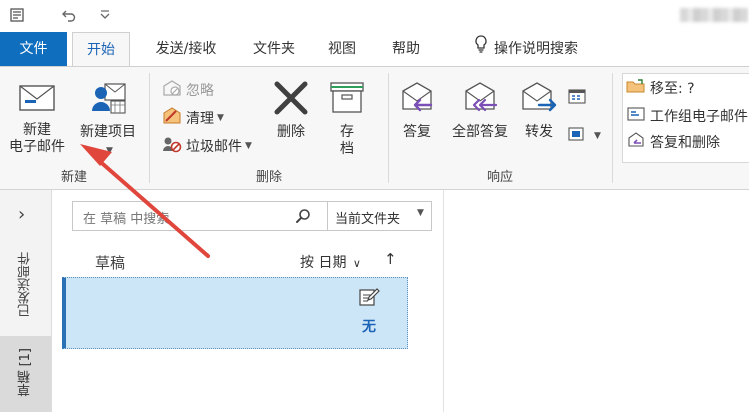  Describe the element at coordinates (636, 116) in the screenshot. I see `team-email-icon` at that location.